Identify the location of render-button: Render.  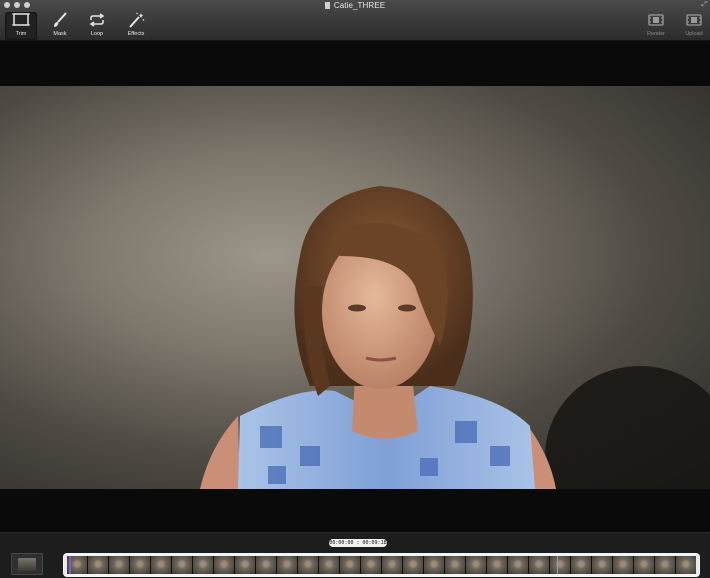
(656, 26).